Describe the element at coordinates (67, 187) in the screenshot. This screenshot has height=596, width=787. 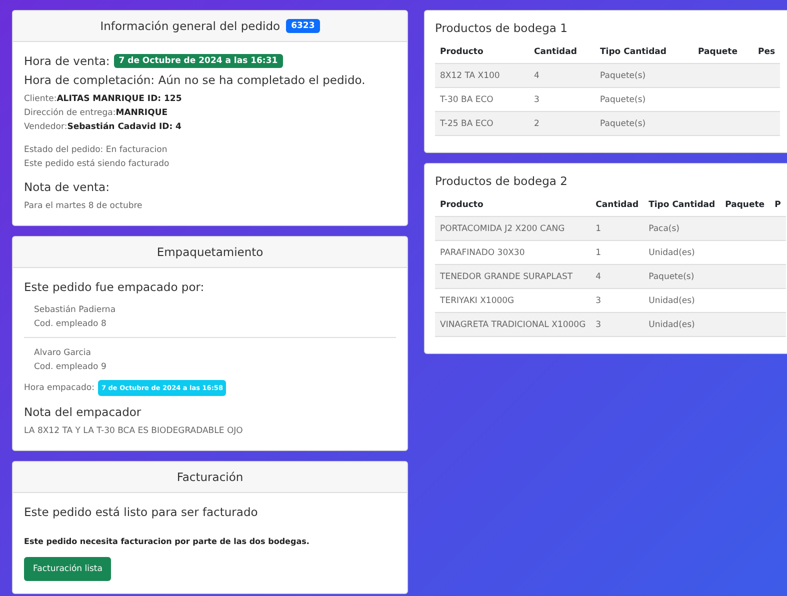
I see `note-title: Nota de venta:` at that location.